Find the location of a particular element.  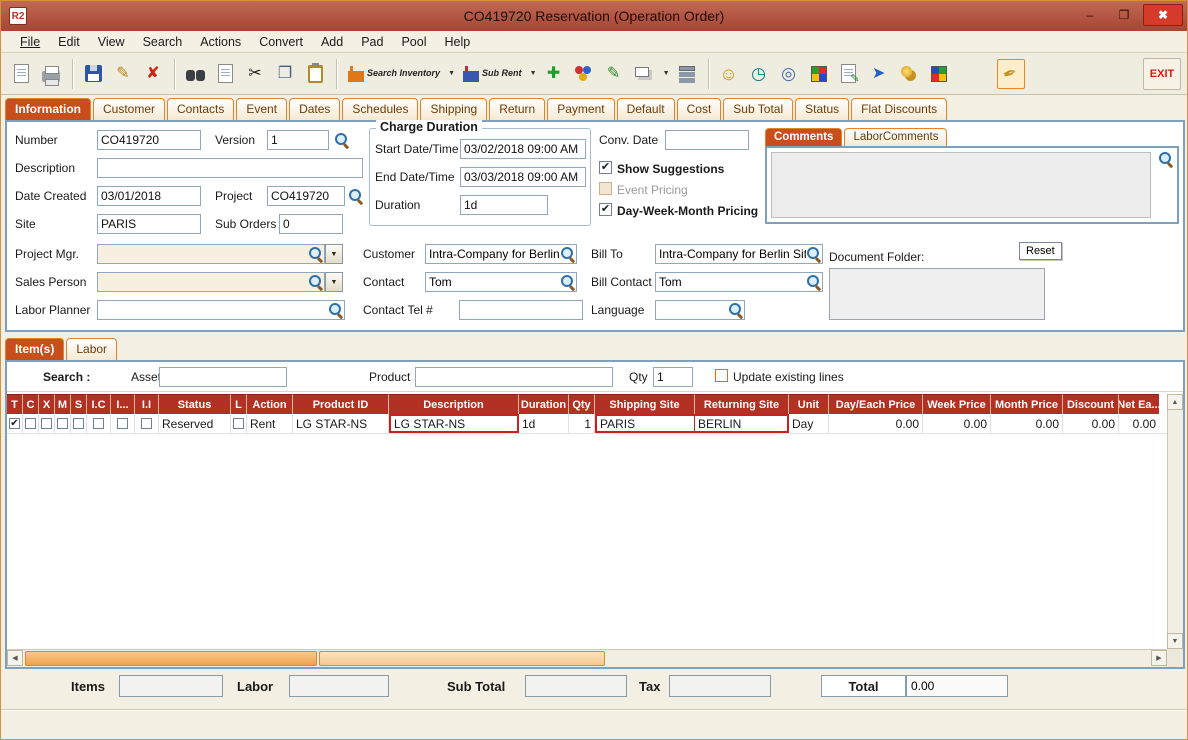

labor-planner-search-icon is located at coordinates (335, 309).